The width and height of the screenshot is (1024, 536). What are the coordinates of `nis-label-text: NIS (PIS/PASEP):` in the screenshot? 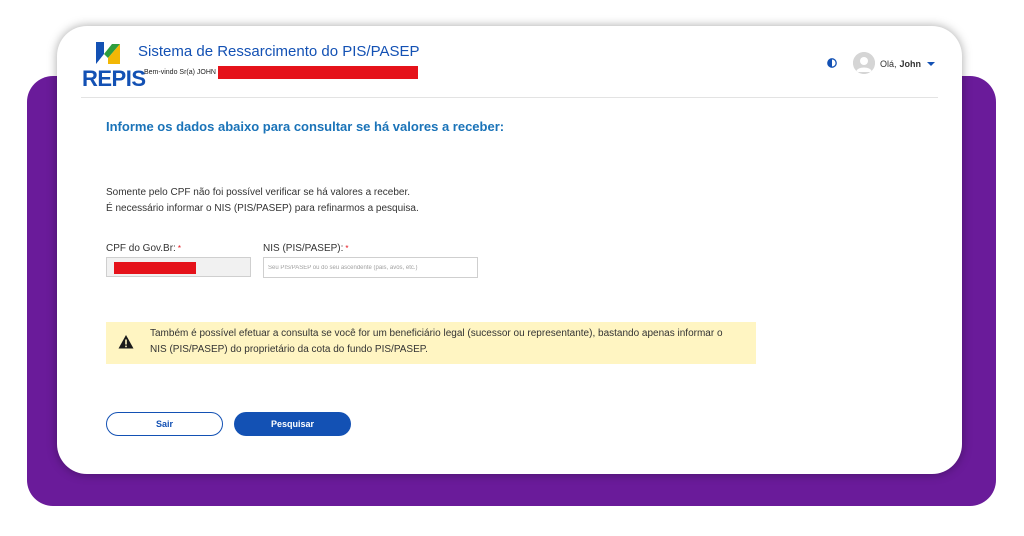 It's located at (303, 248).